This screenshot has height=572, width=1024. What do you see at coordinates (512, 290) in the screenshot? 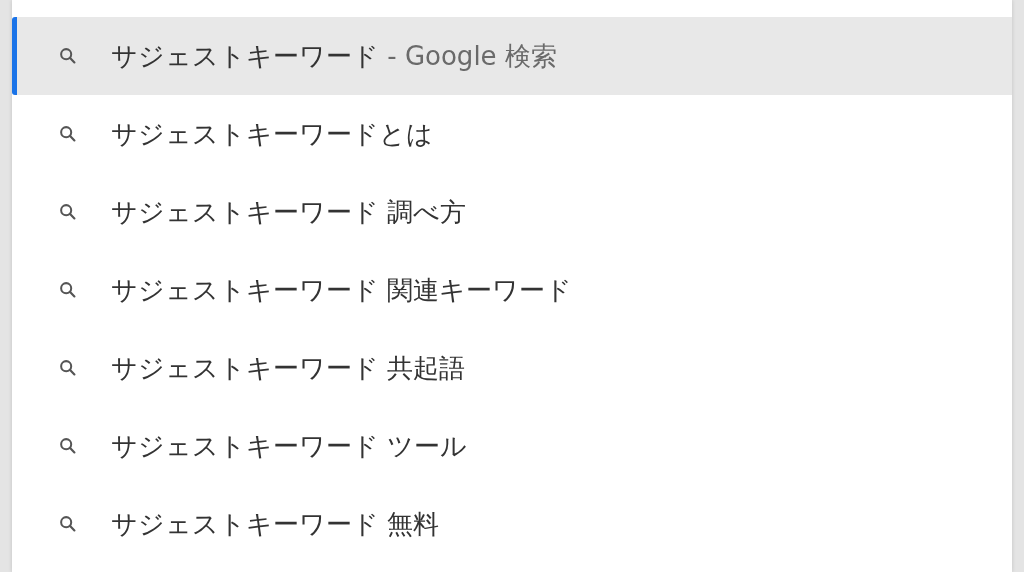
I see `suggestion-item: サジェストキーワード 関連キーワード` at bounding box center [512, 290].